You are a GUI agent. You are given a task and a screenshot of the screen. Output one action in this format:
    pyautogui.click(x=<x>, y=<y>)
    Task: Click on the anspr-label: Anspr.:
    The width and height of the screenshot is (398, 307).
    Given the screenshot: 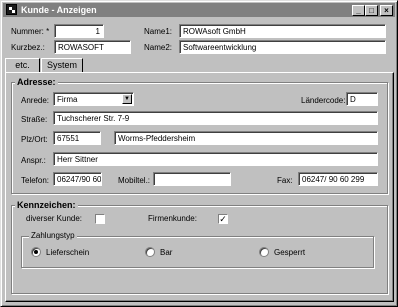 What is the action you would take?
    pyautogui.click(x=33, y=160)
    